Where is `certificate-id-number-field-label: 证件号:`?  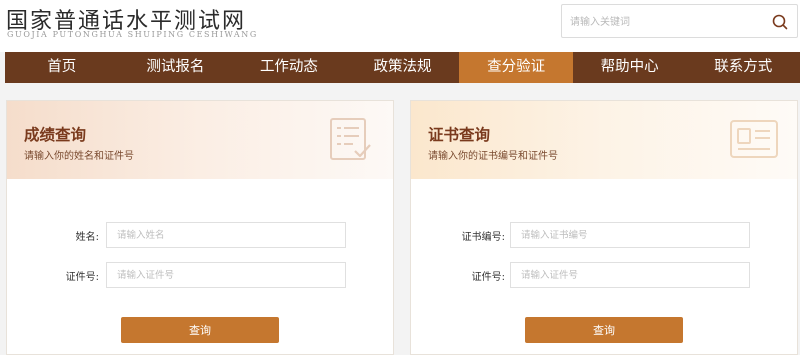
certificate-id-number-field-label: 证件号: is located at coordinates (488, 277).